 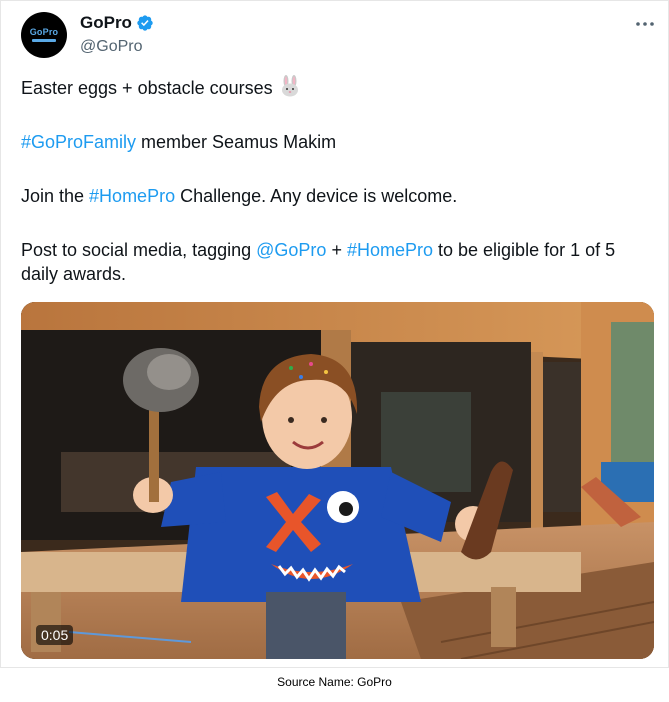 What do you see at coordinates (44, 32) in the screenshot?
I see `avatar-logo-text: GoPro` at bounding box center [44, 32].